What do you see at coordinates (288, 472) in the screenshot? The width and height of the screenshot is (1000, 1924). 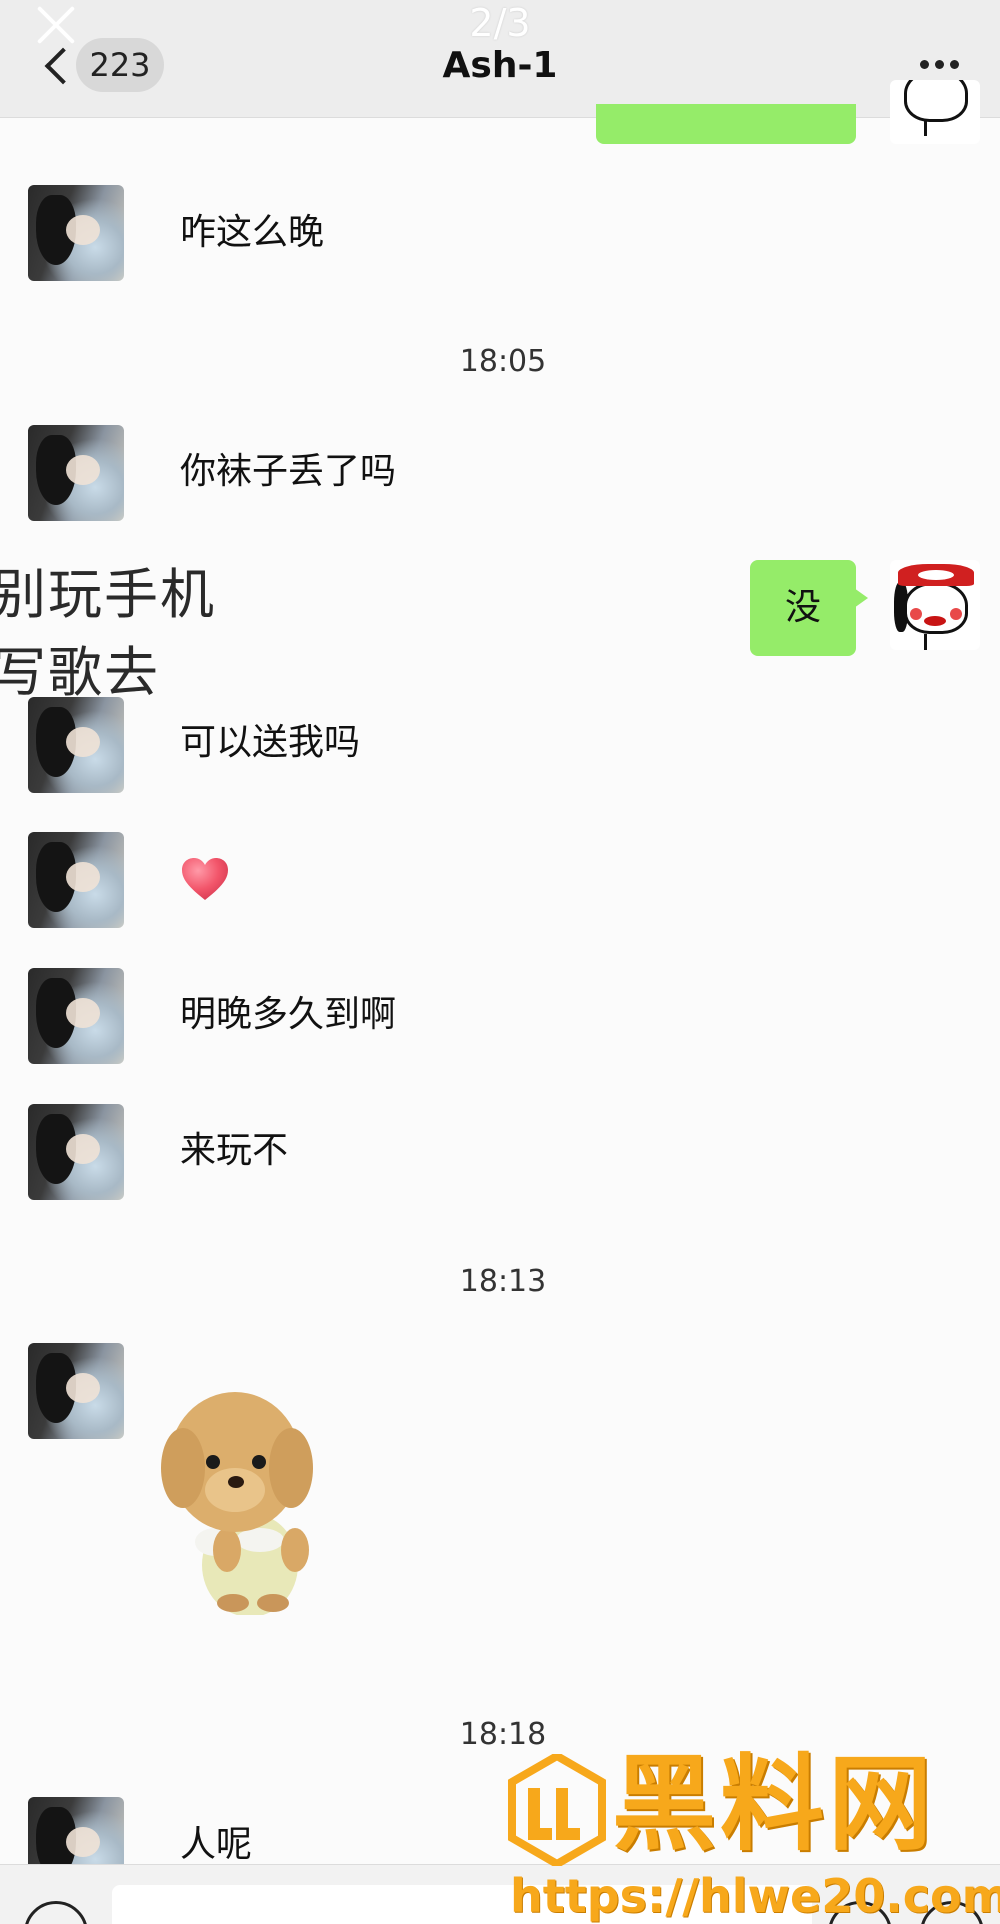 I see `contact-message-text: 你袜子丢了吗` at bounding box center [288, 472].